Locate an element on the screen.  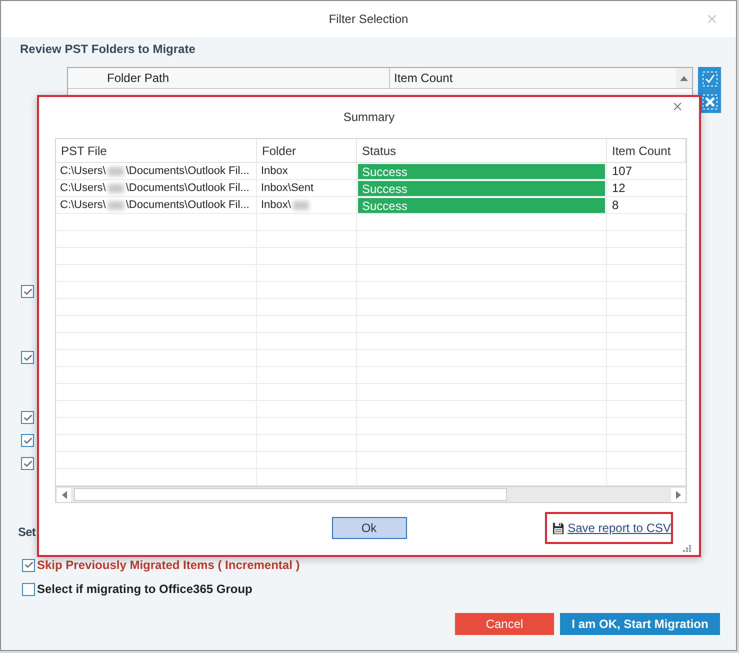
save-report-link: Save report to CSV is located at coordinates (619, 528).